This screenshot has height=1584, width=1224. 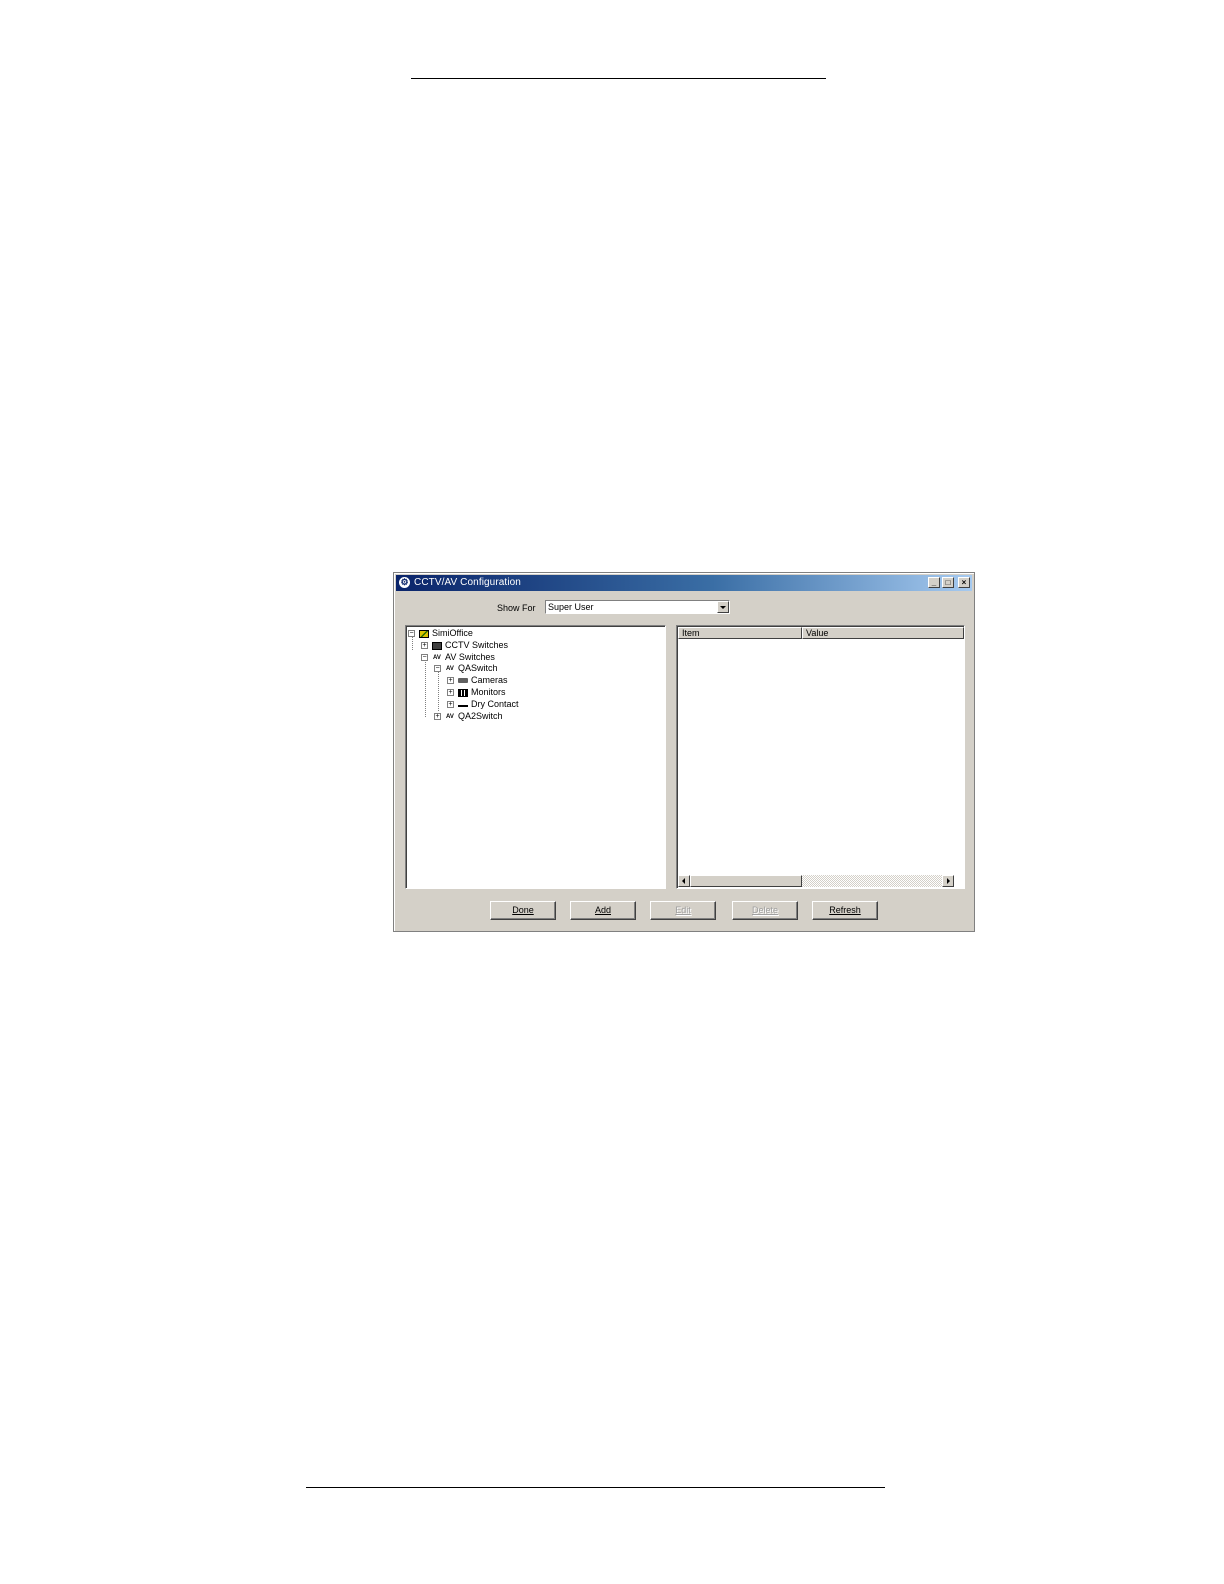 I want to click on tree-node-qaswitch: − AV QASwitch, so click(x=466, y=668).